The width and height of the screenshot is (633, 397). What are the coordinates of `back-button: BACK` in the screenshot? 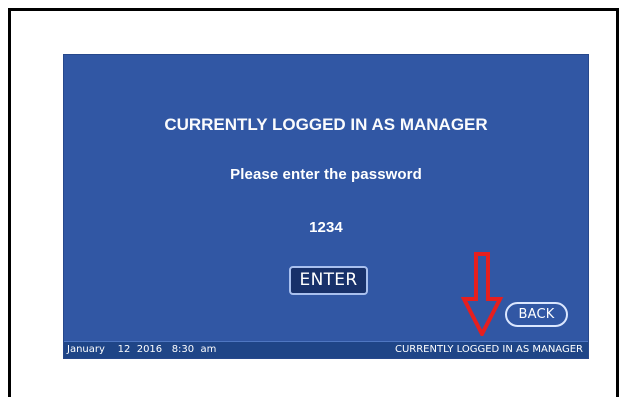 It's located at (536, 314).